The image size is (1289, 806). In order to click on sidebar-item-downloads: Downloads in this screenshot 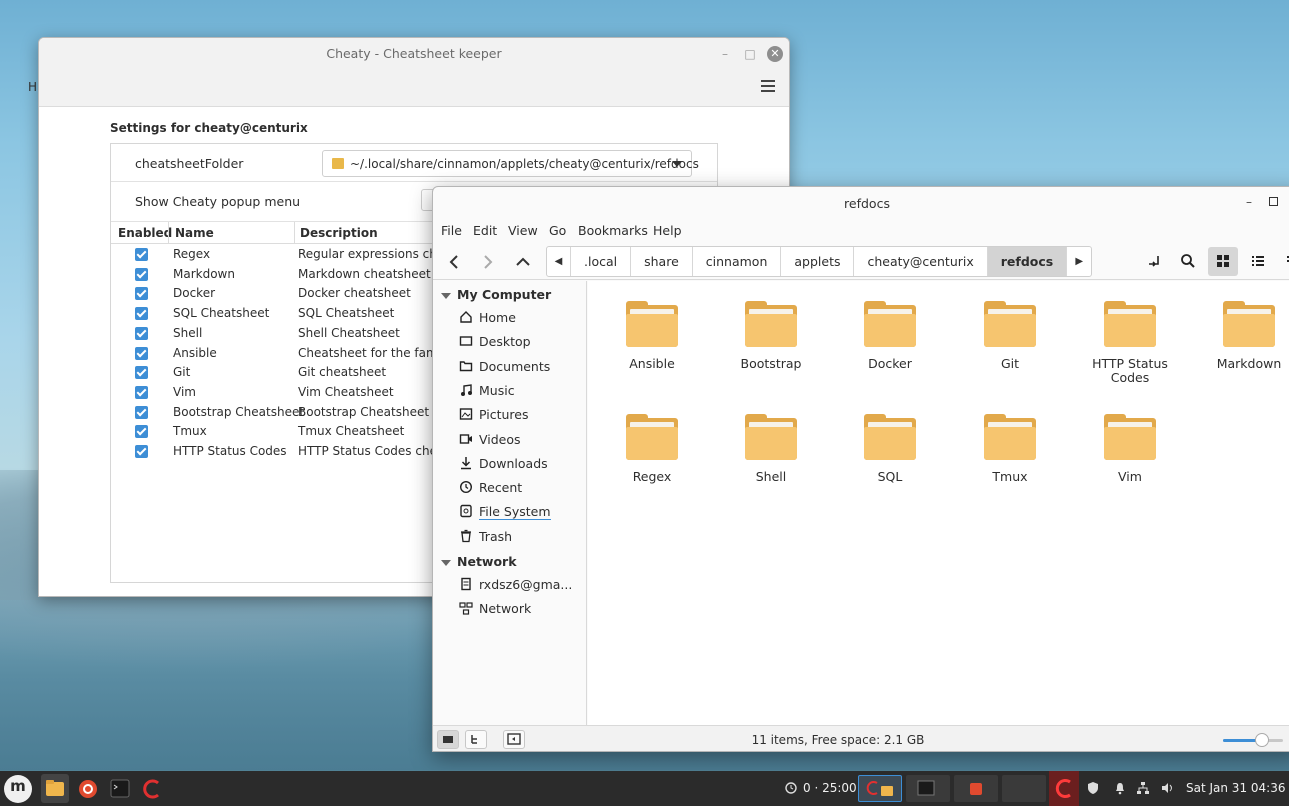, I will do `click(503, 463)`.